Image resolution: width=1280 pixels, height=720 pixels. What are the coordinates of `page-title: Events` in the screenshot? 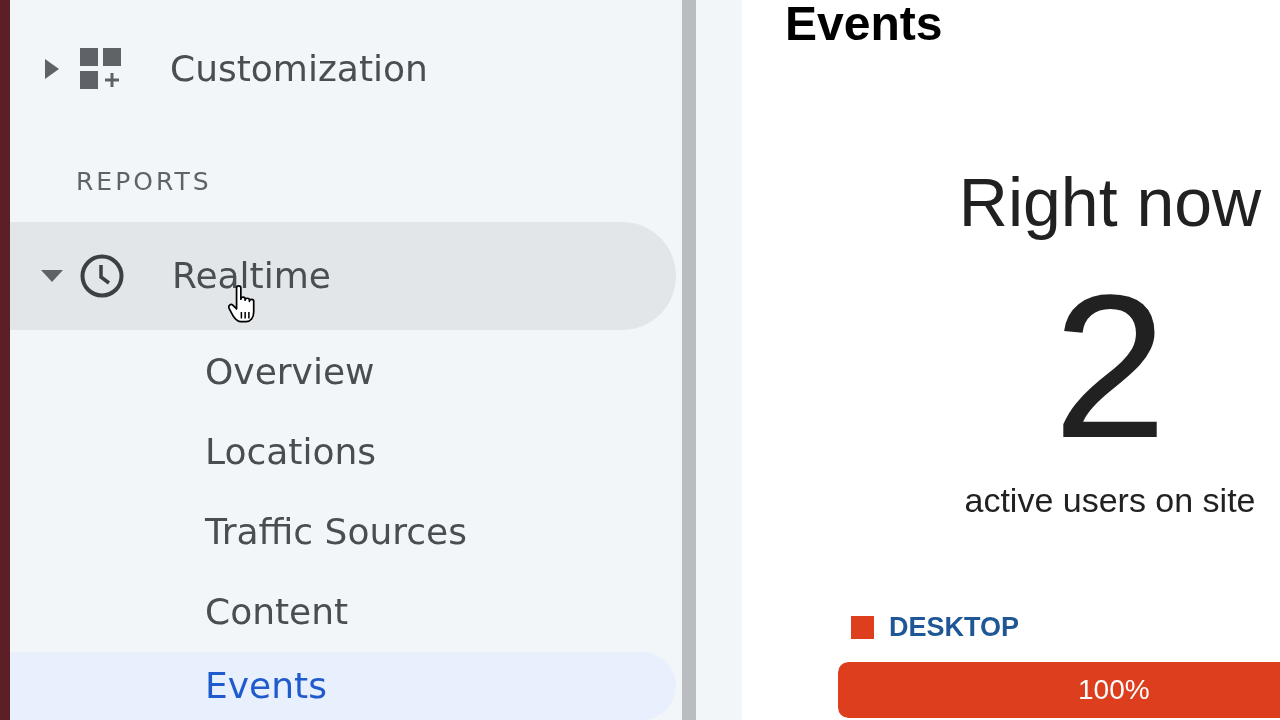 It's located at (864, 24).